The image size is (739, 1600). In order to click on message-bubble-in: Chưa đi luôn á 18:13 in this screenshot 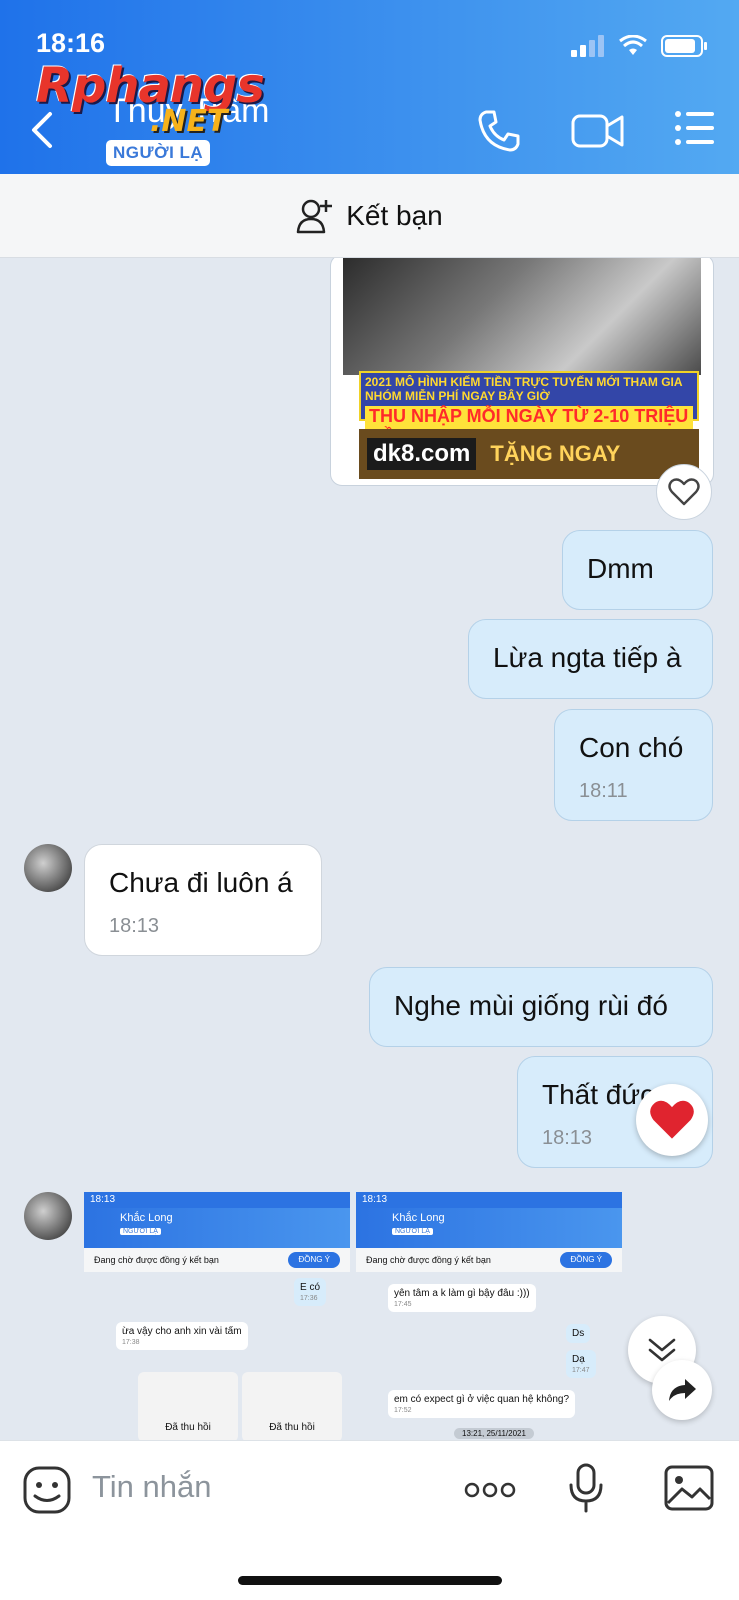, I will do `click(203, 900)`.